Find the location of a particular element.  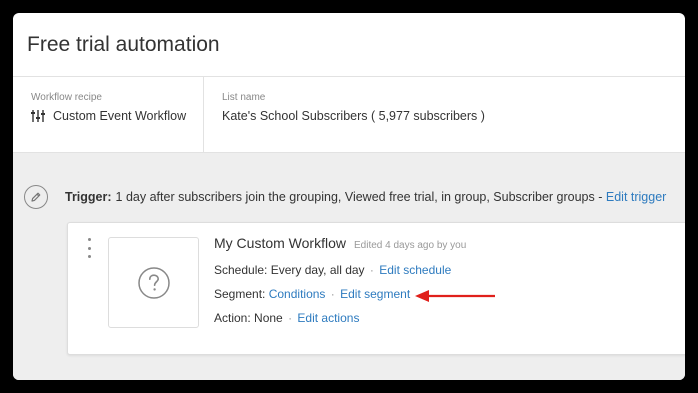

workflow-recipe-section: Workflow recipe Custom Event Workflow is located at coordinates (108, 114).